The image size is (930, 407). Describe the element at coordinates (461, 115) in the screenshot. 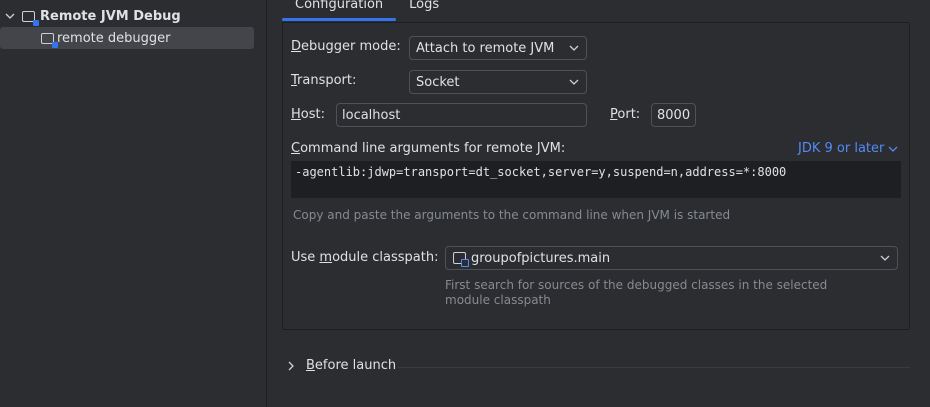

I see `host-input: localhost` at that location.